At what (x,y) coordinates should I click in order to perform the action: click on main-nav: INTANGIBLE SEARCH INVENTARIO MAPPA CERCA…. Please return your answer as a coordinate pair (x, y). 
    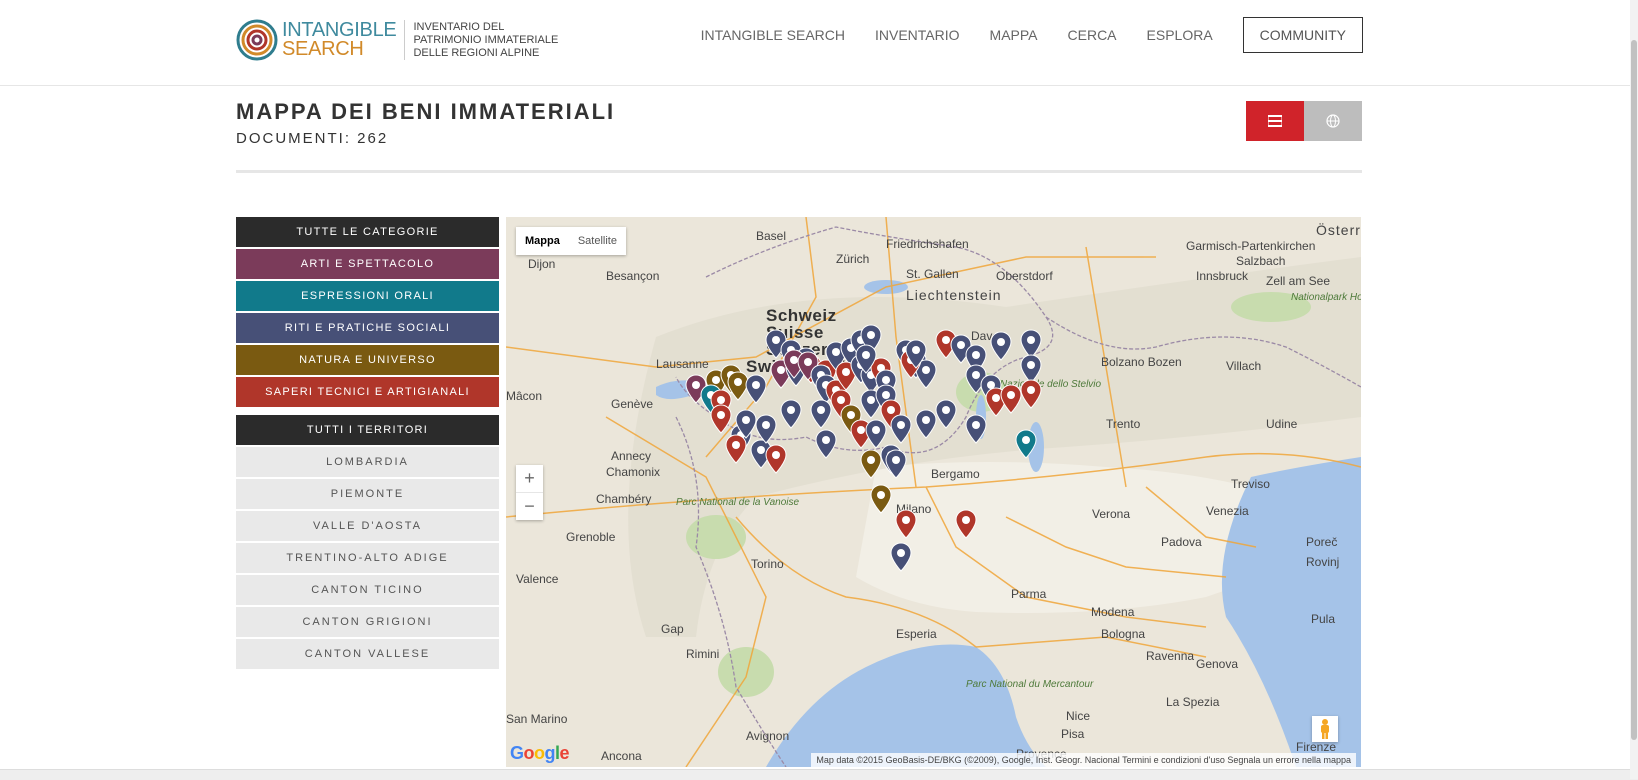
    Looking at the image, I should click on (1017, 35).